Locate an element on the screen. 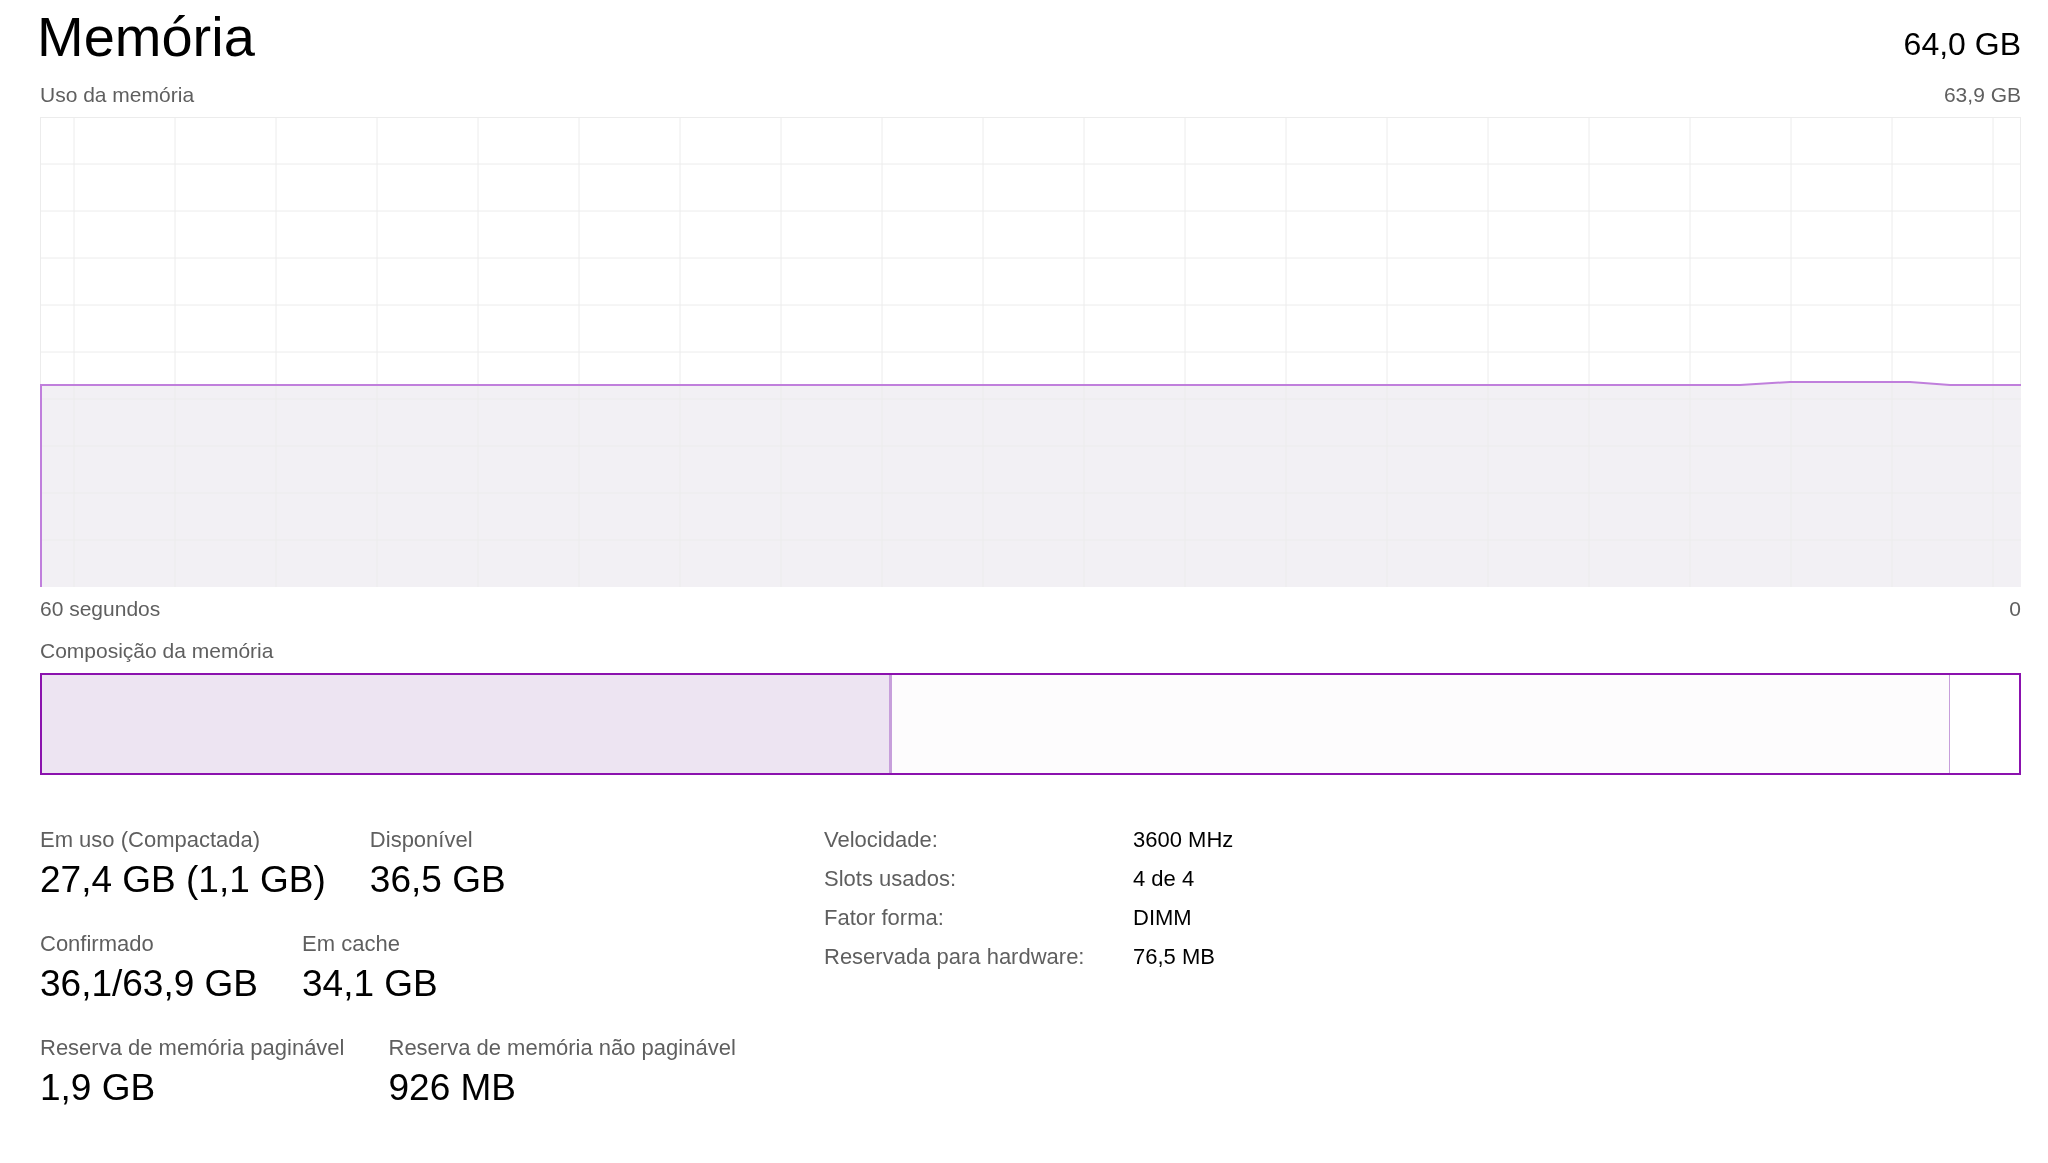 This screenshot has height=1163, width=2048. stat-value: 926 MB is located at coordinates (452, 1088).